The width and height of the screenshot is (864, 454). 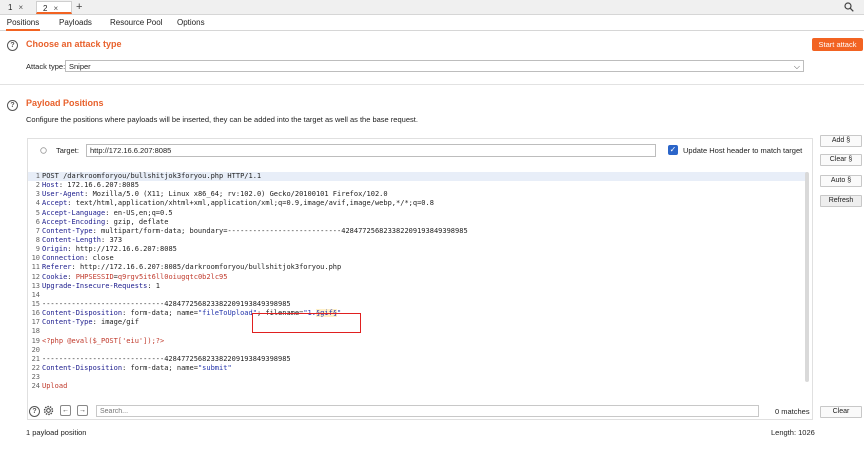 I want to click on header-name: Content-Length, so click(x=72, y=239).